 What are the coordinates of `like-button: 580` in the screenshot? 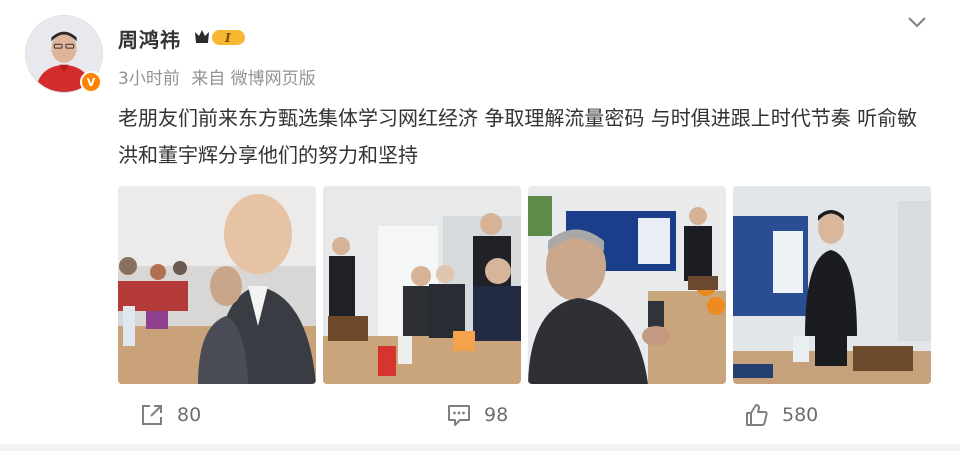 It's located at (781, 415).